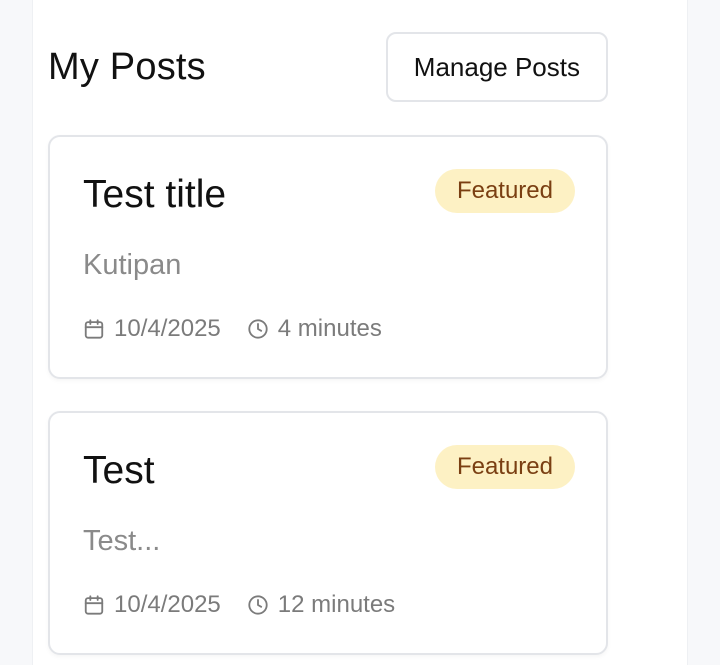  I want to click on post-title: Test title, so click(154, 195).